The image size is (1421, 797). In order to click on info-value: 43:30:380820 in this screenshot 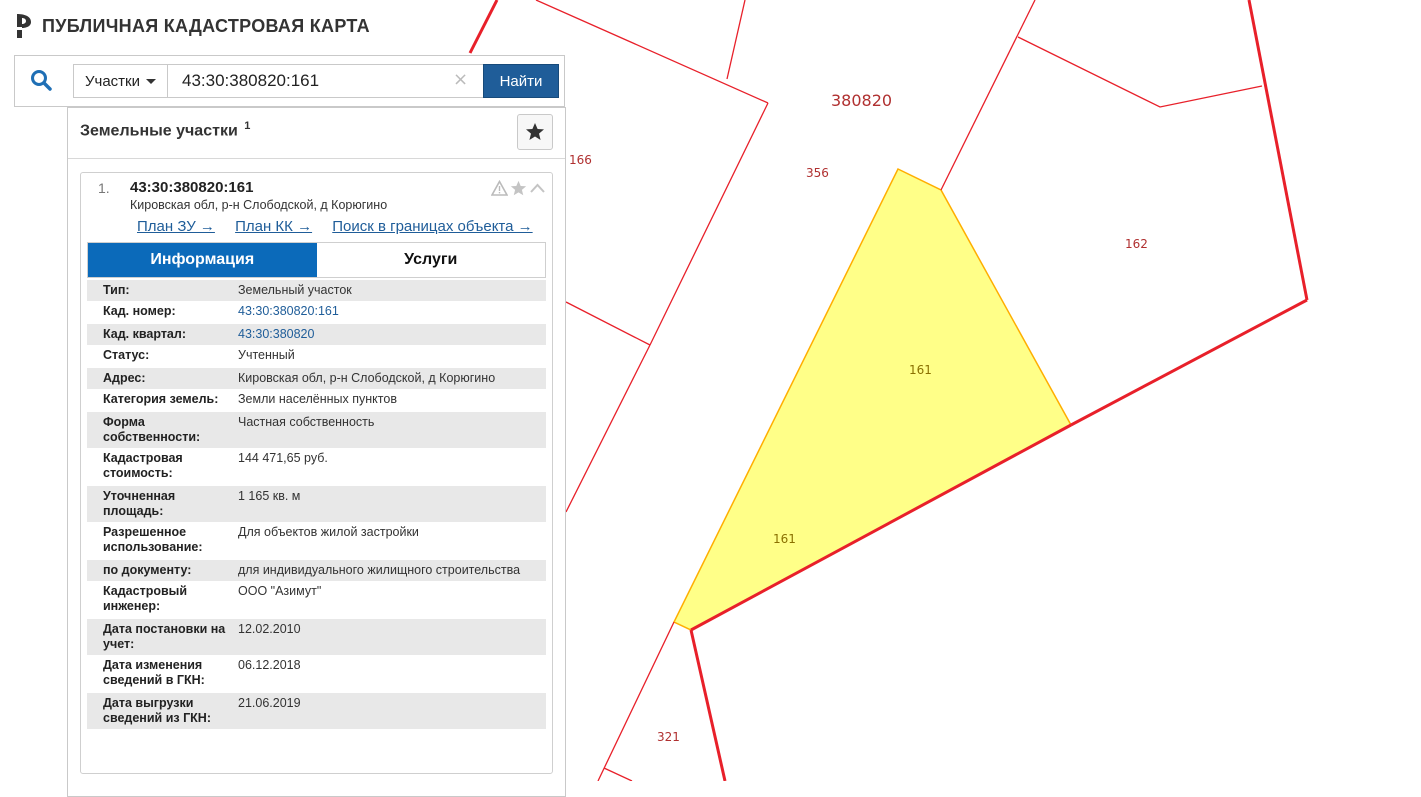, I will do `click(392, 334)`.